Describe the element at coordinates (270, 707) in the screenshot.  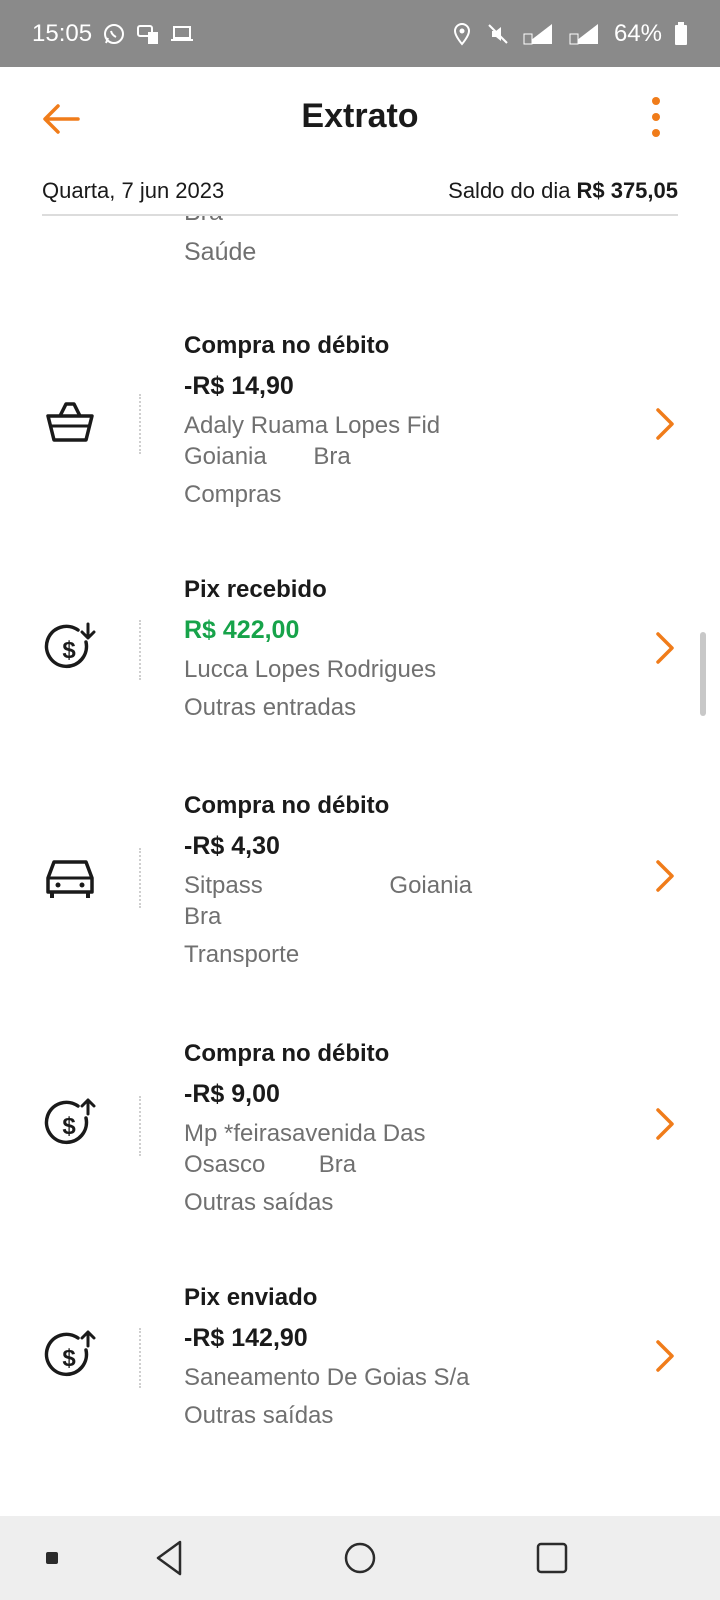
I see `transaction-category: Outras entradas` at that location.